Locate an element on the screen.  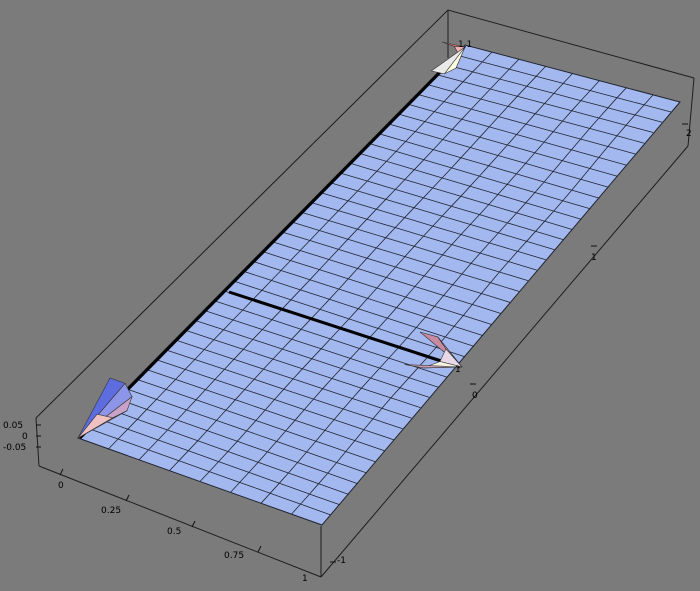
x-tick-label: 0.75 is located at coordinates (234, 556).